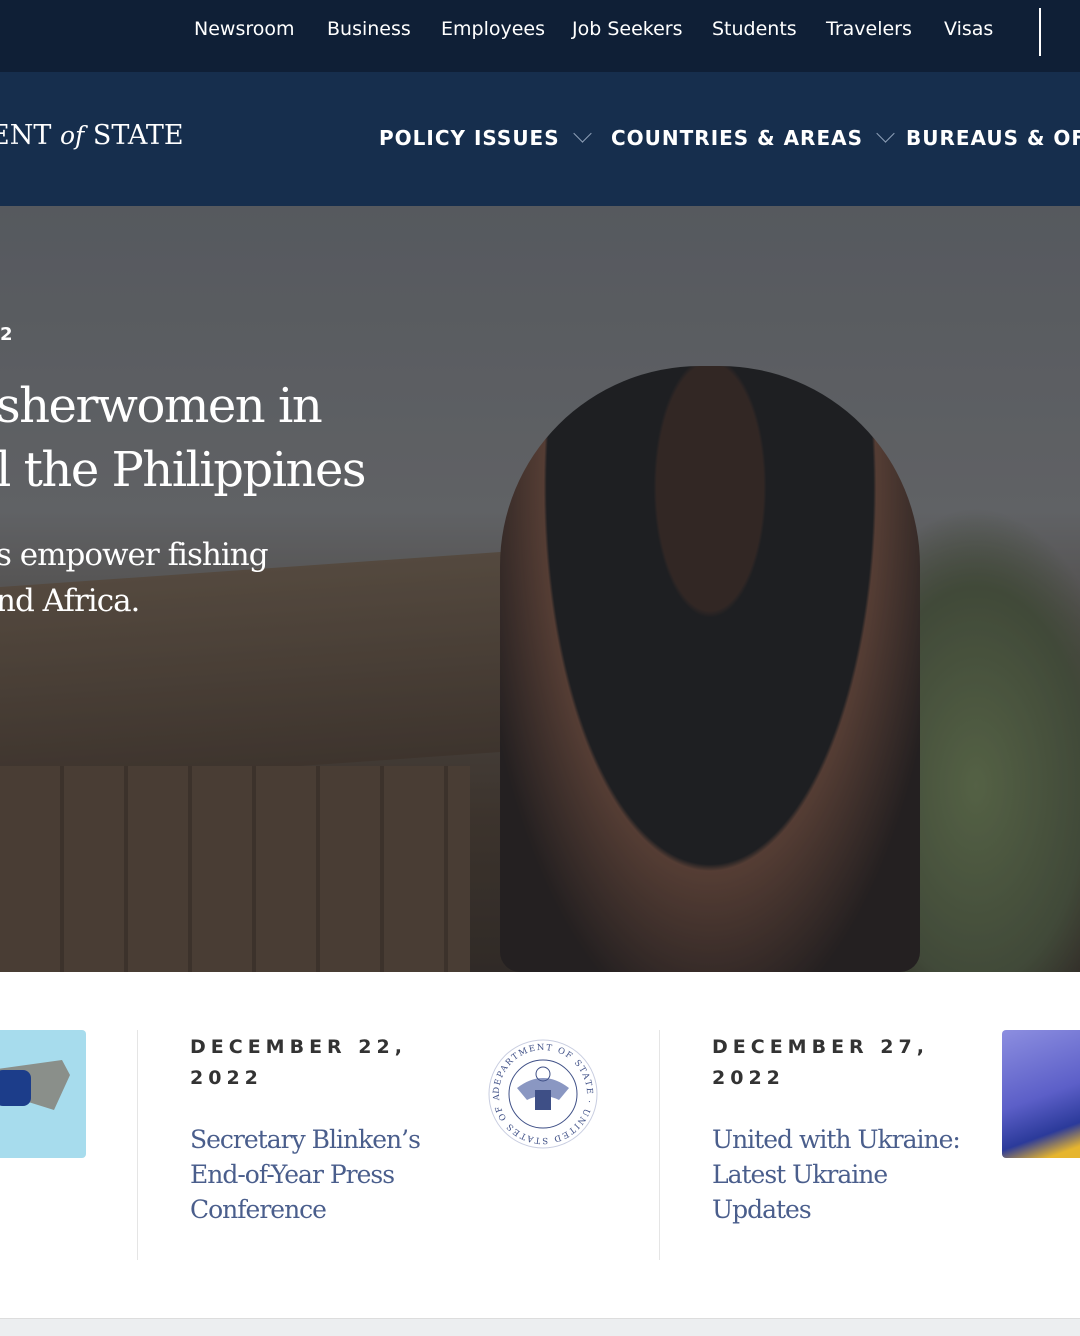 The height and width of the screenshot is (1336, 1080). What do you see at coordinates (737, 138) in the screenshot?
I see `nav-label: COUNTRIES & AREAS` at bounding box center [737, 138].